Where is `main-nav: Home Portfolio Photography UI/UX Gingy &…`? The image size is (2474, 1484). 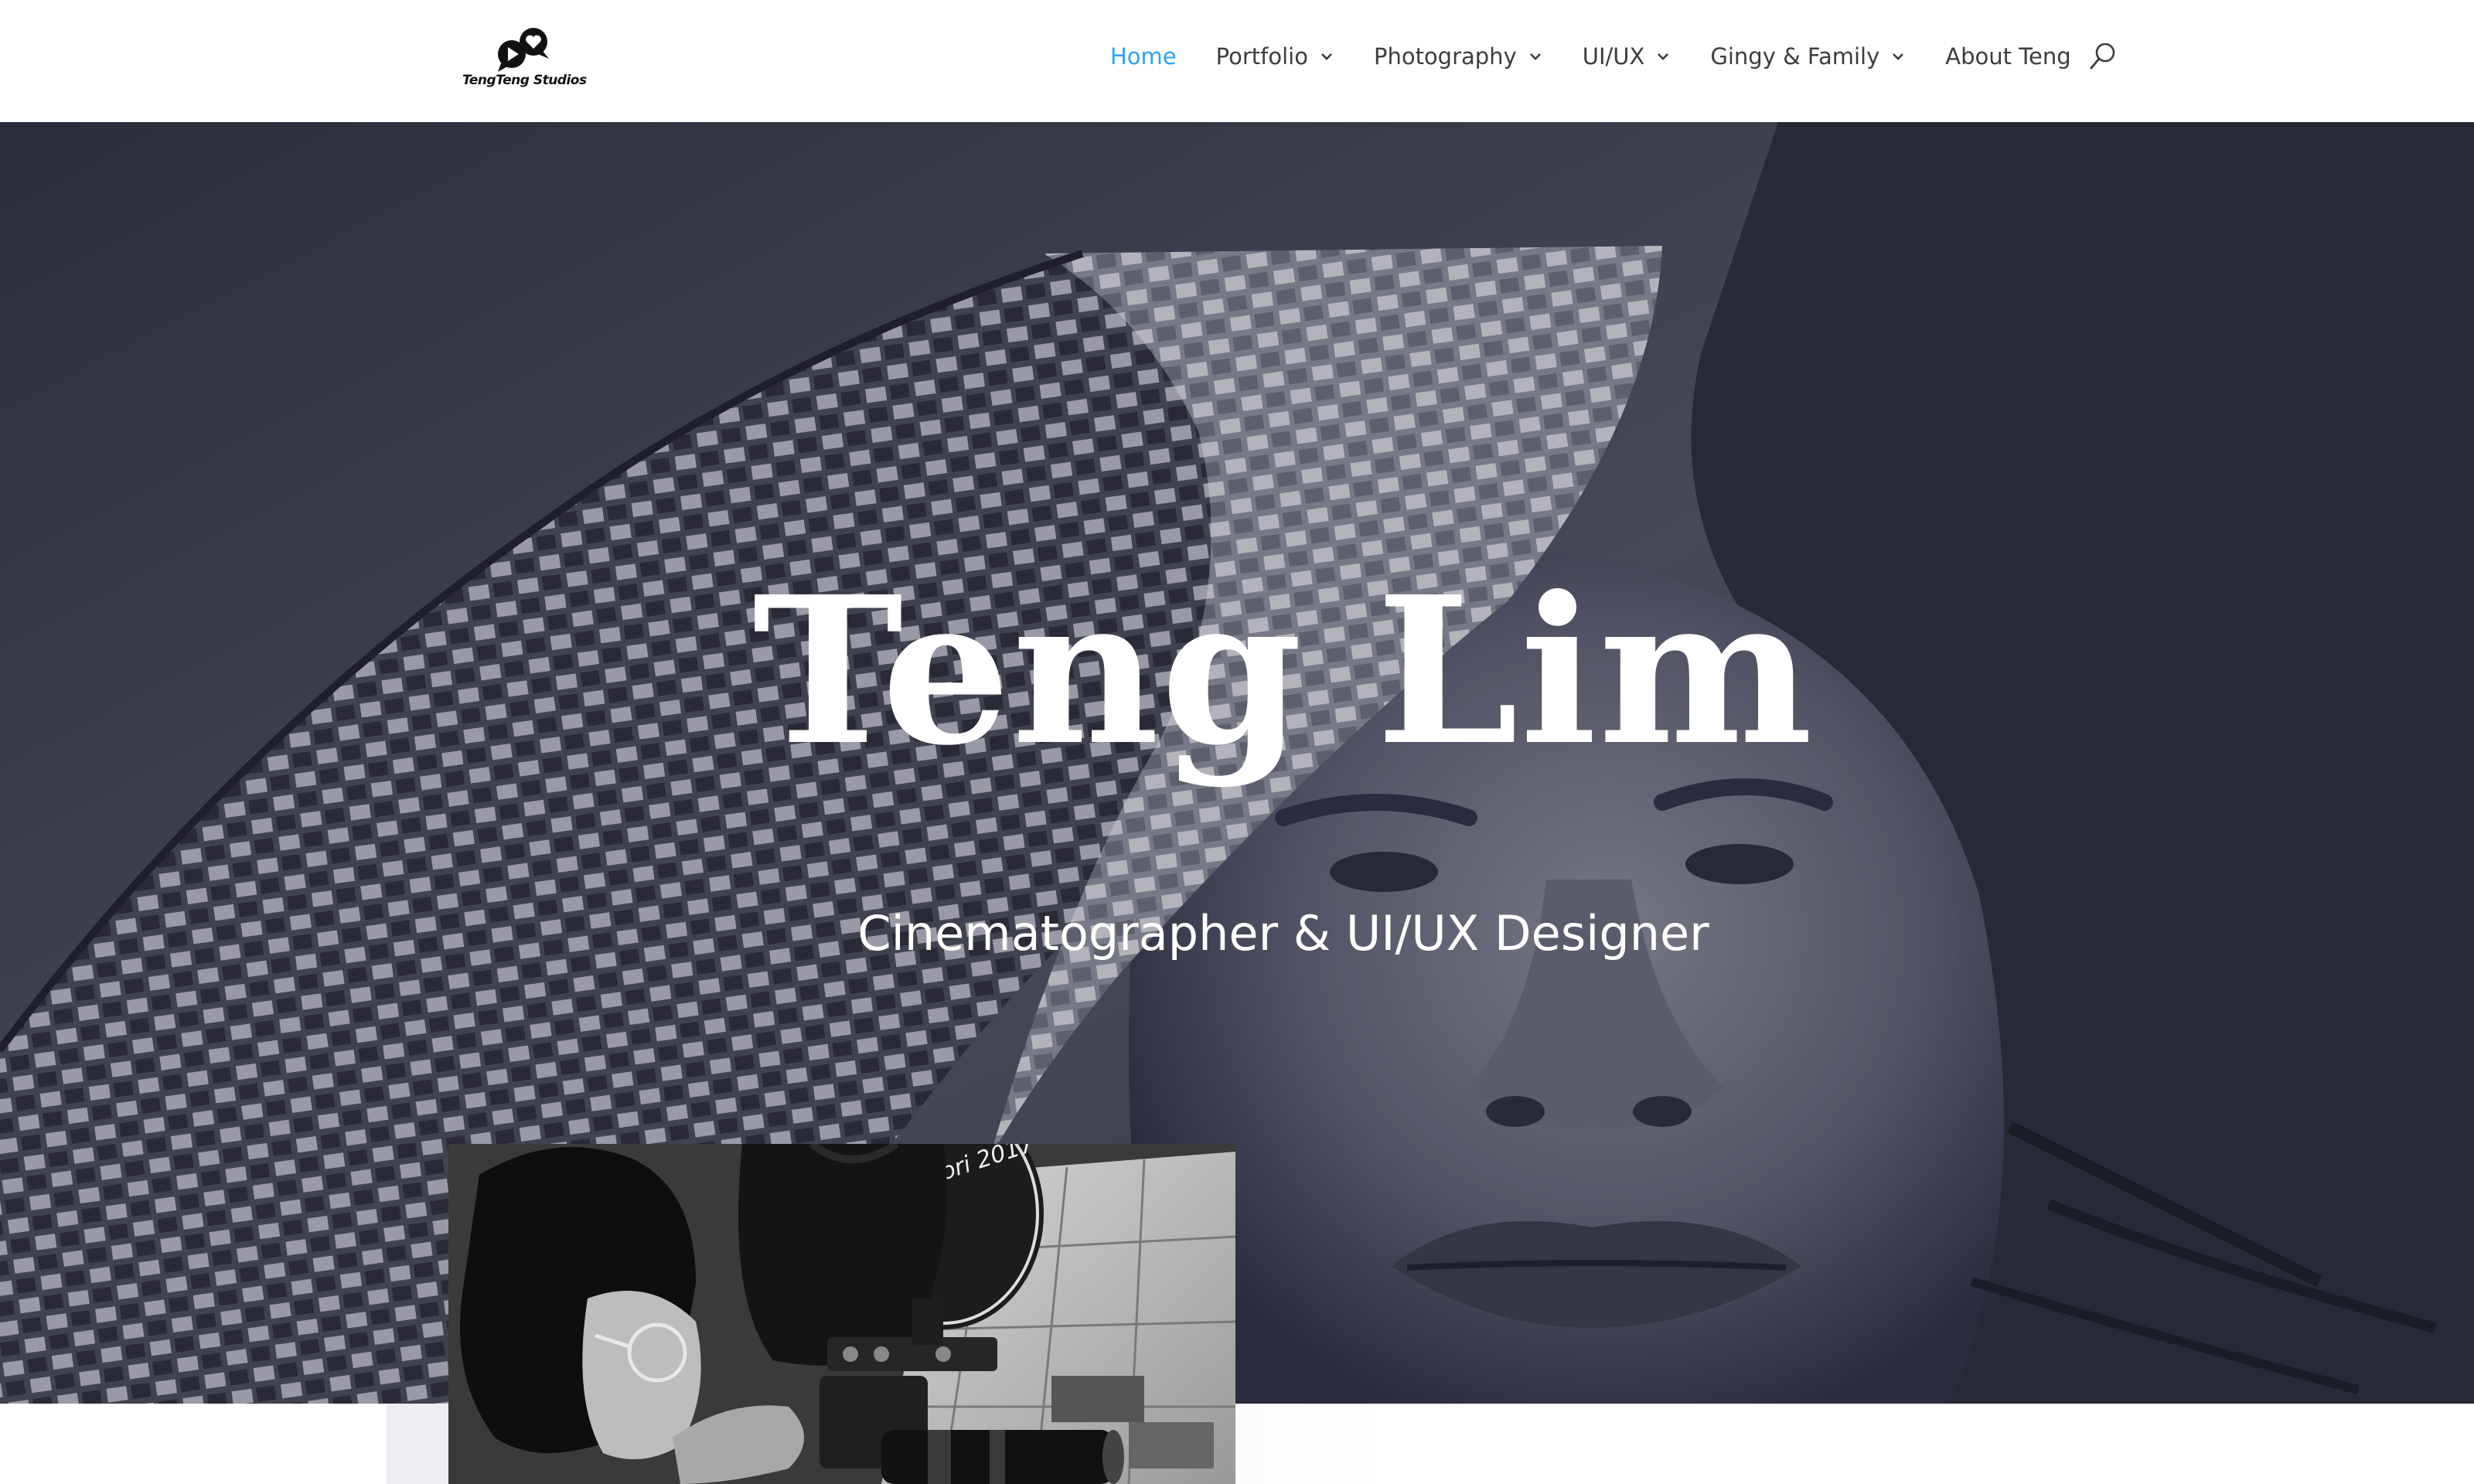 main-nav: Home Portfolio Photography UI/UX Gingy &… is located at coordinates (1610, 56).